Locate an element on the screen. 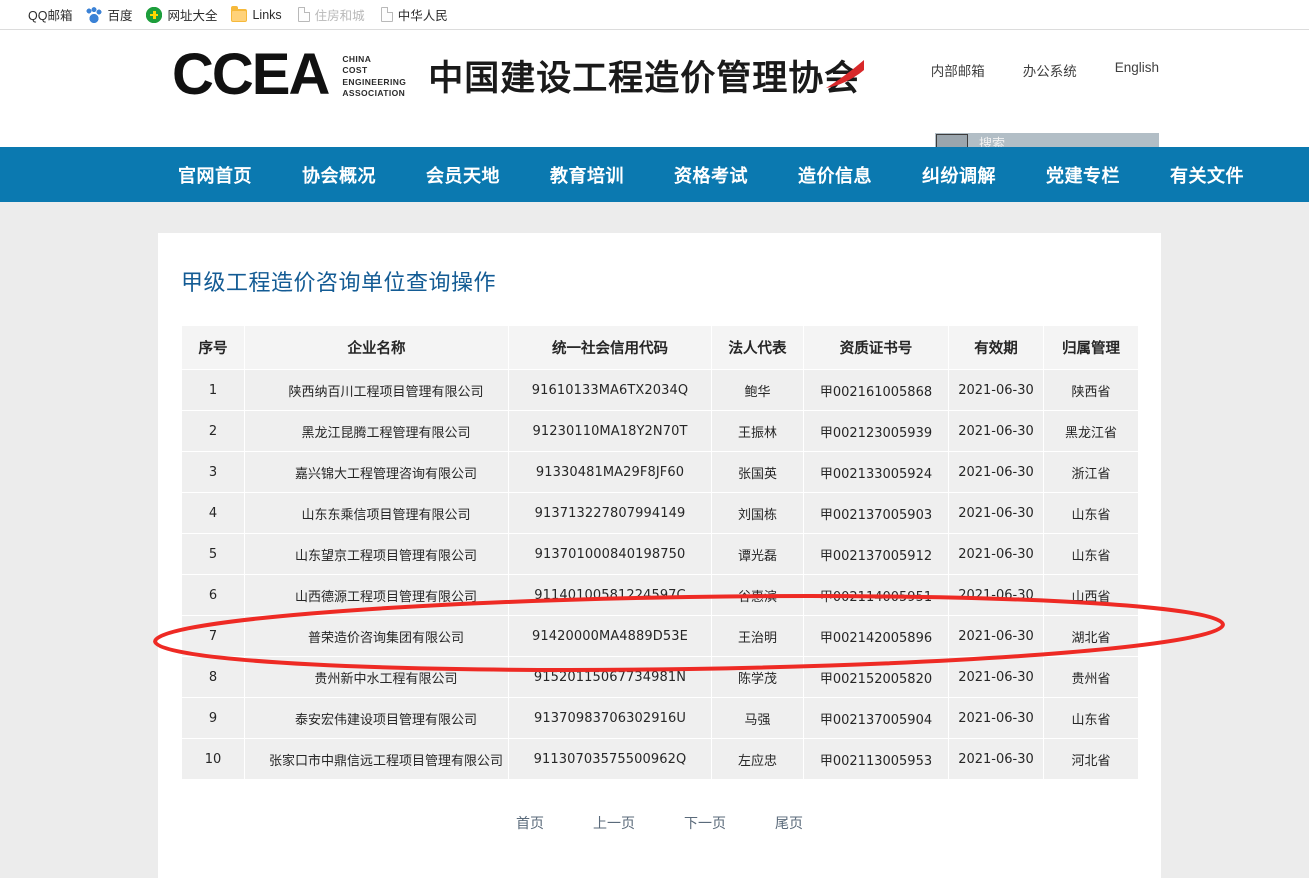 The width and height of the screenshot is (1309, 883). bookmark-item-hao123: 网址大全 is located at coordinates (181, 15).